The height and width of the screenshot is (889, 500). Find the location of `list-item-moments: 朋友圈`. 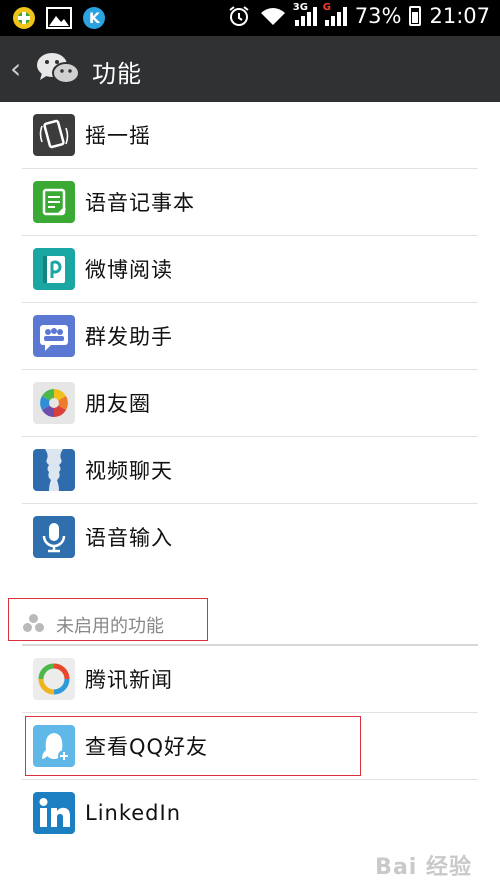

list-item-moments: 朋友圈 is located at coordinates (250, 403).